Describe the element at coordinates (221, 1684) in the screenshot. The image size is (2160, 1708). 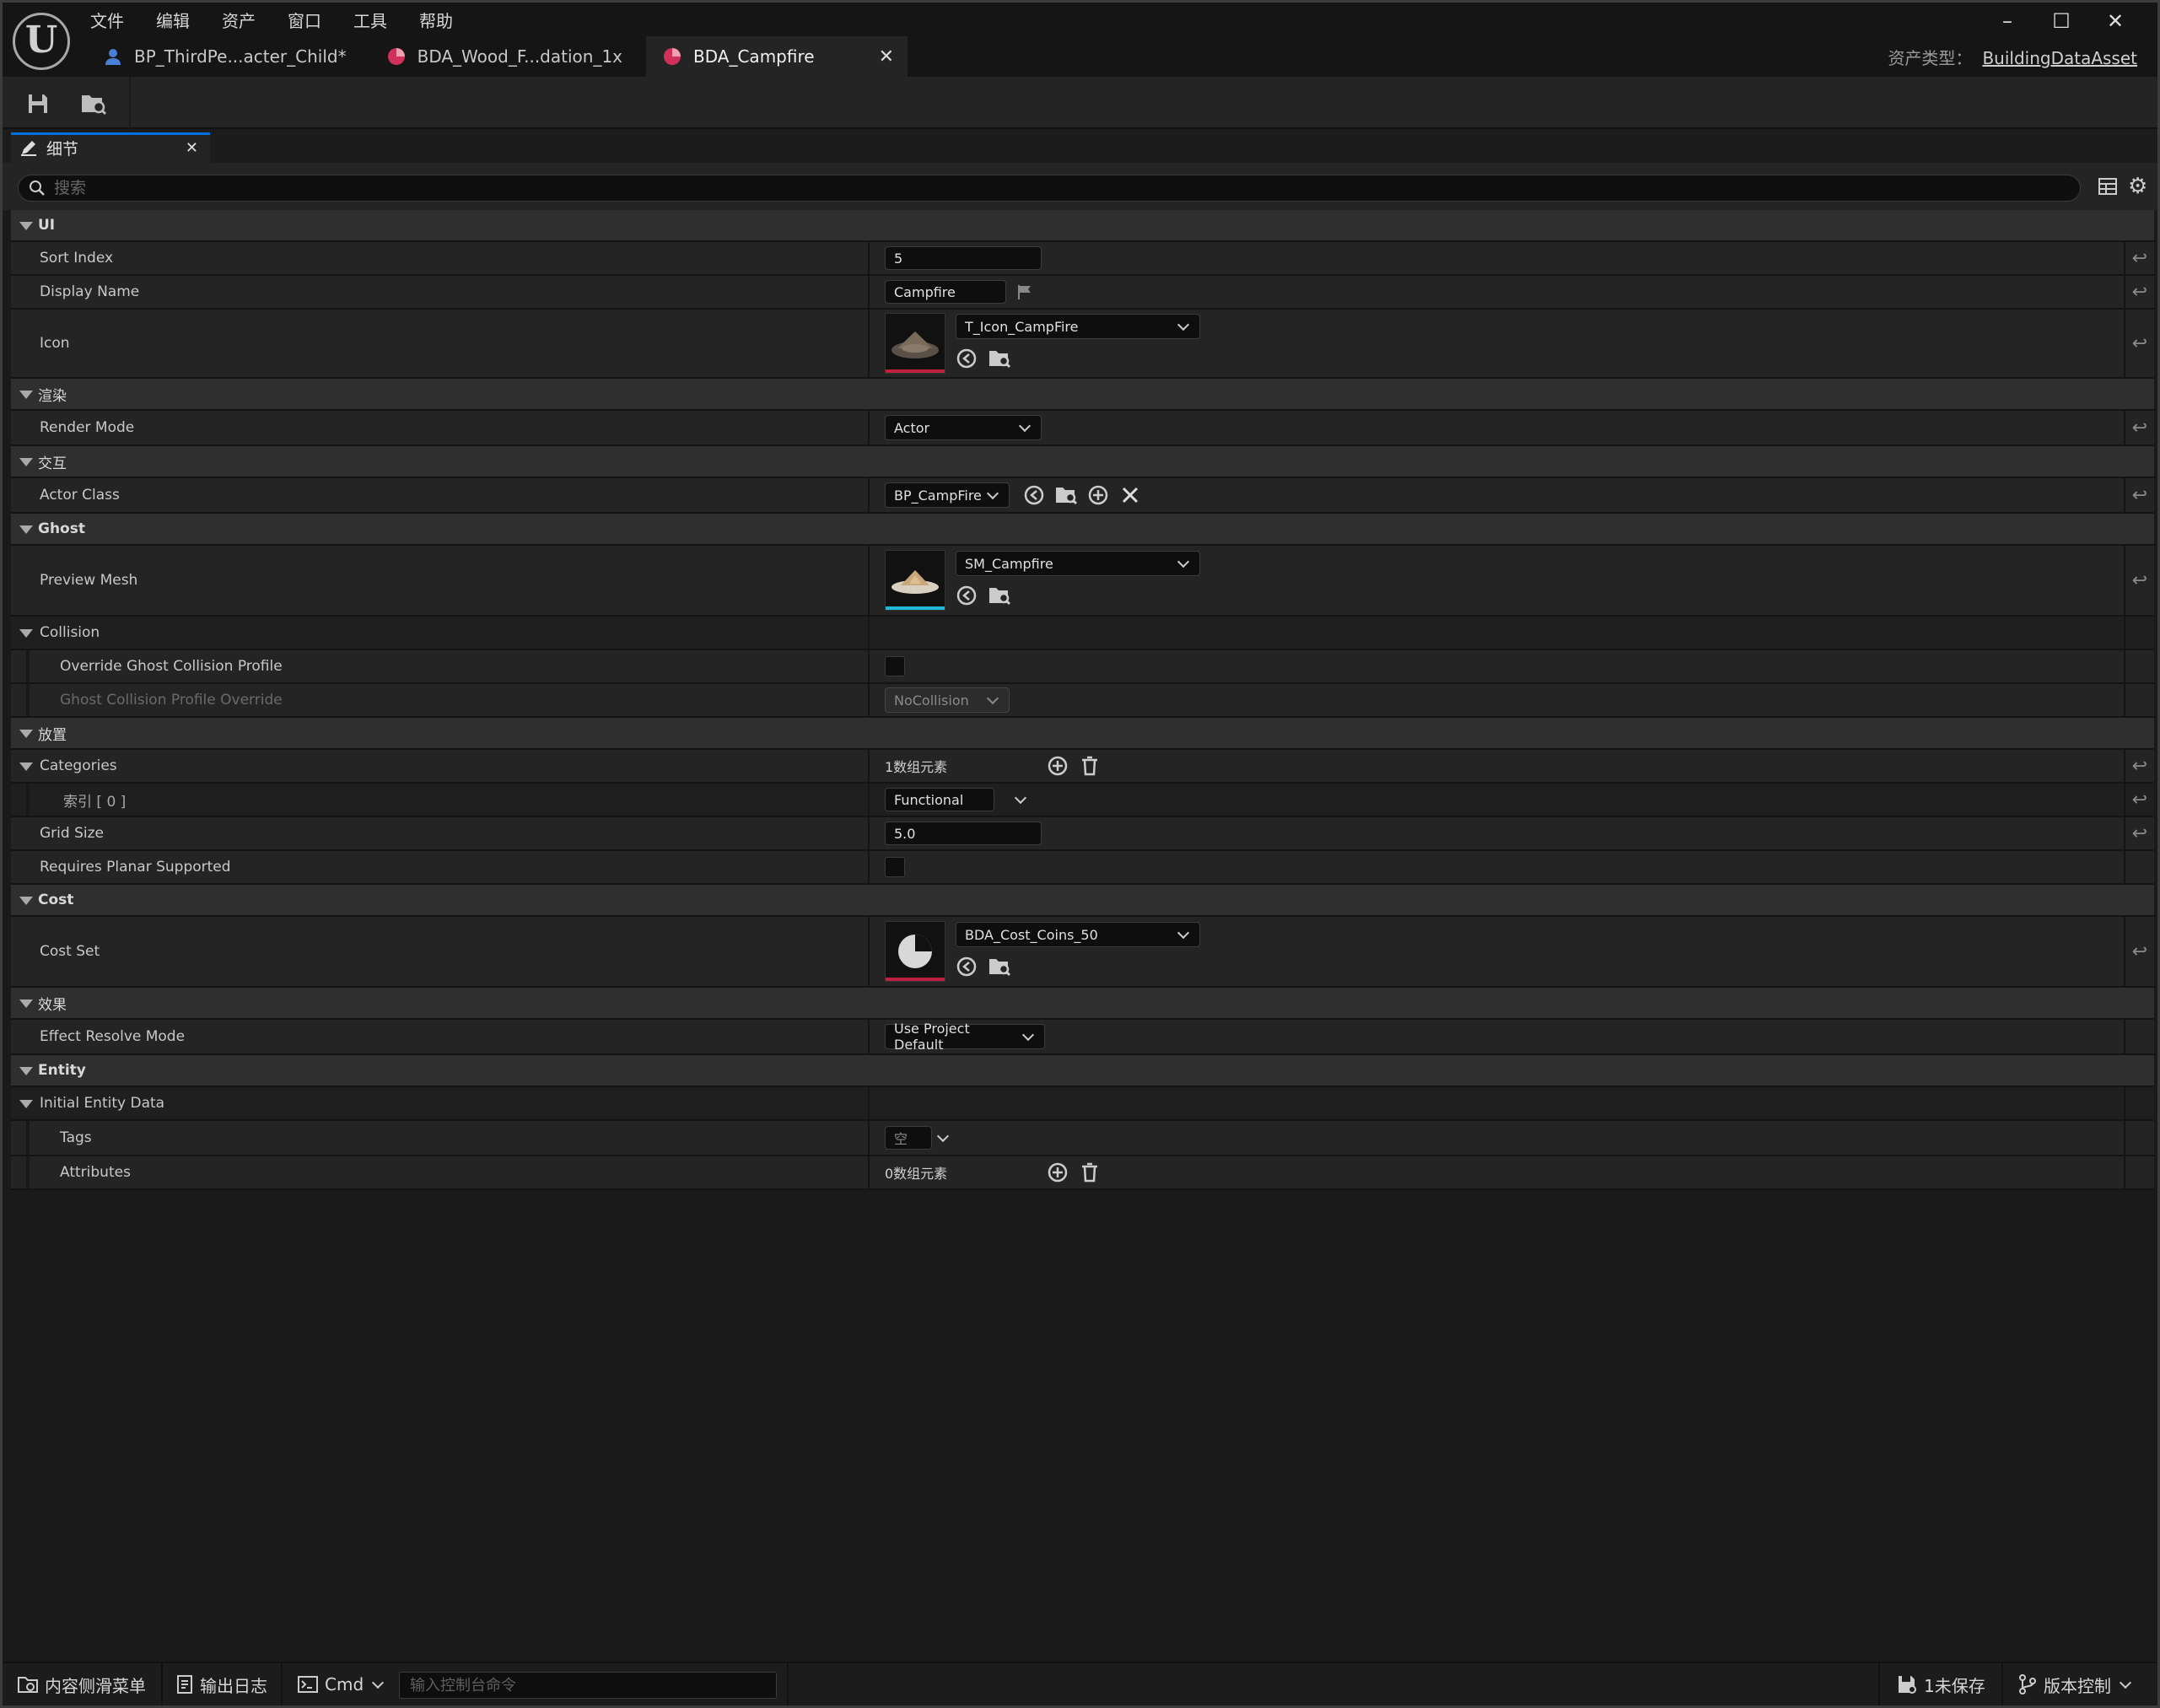
I see `output-log-button: 输出日志` at that location.